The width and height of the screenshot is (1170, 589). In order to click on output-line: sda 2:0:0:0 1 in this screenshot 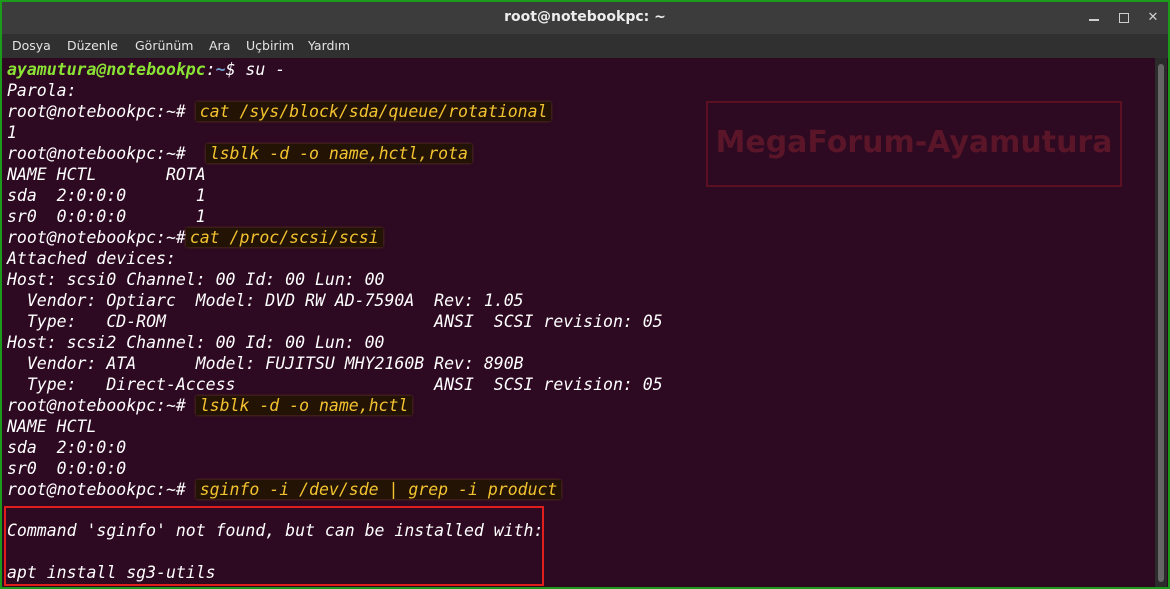, I will do `click(106, 195)`.